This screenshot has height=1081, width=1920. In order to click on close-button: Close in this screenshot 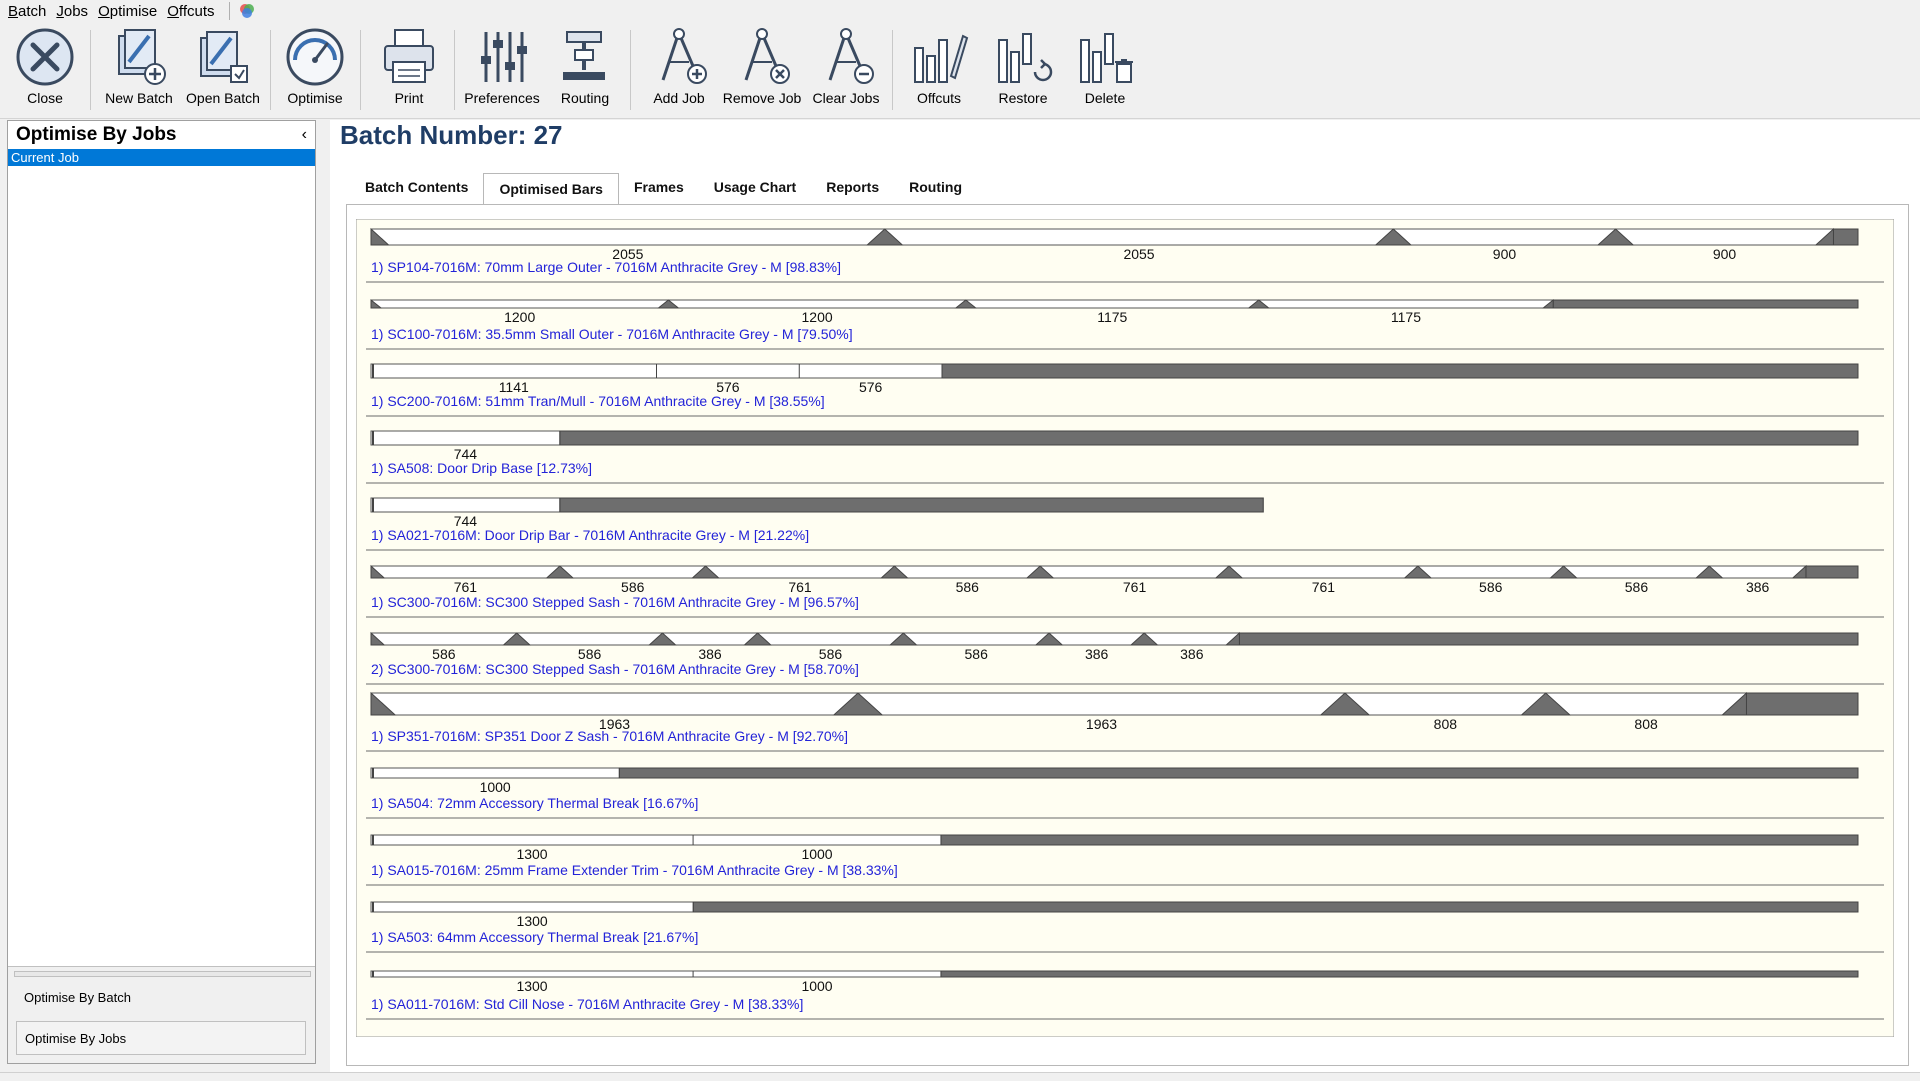, I will do `click(45, 70)`.